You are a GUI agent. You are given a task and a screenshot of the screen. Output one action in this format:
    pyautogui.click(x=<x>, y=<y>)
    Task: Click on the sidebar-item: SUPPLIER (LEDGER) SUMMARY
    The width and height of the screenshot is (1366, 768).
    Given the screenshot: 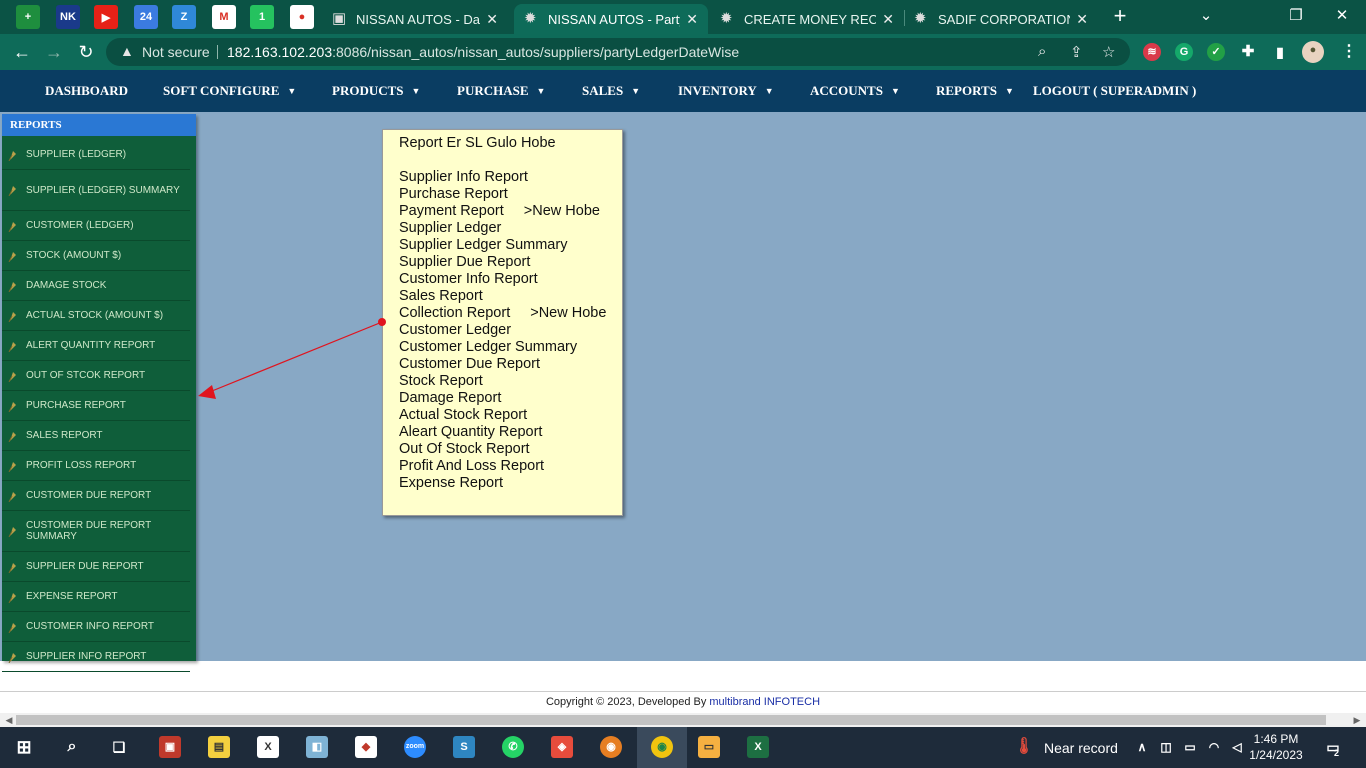 What is the action you would take?
    pyautogui.click(x=96, y=190)
    